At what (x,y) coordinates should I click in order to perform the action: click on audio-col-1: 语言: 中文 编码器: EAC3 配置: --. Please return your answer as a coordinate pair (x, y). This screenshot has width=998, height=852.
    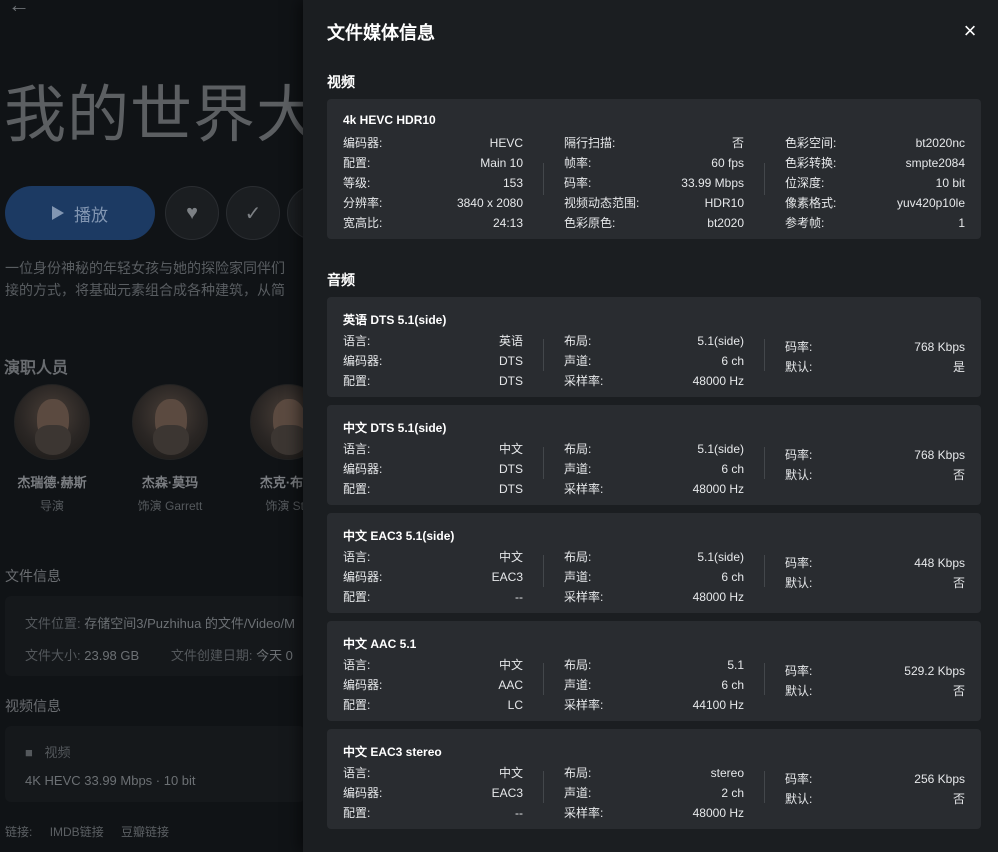
    Looking at the image, I should click on (433, 793).